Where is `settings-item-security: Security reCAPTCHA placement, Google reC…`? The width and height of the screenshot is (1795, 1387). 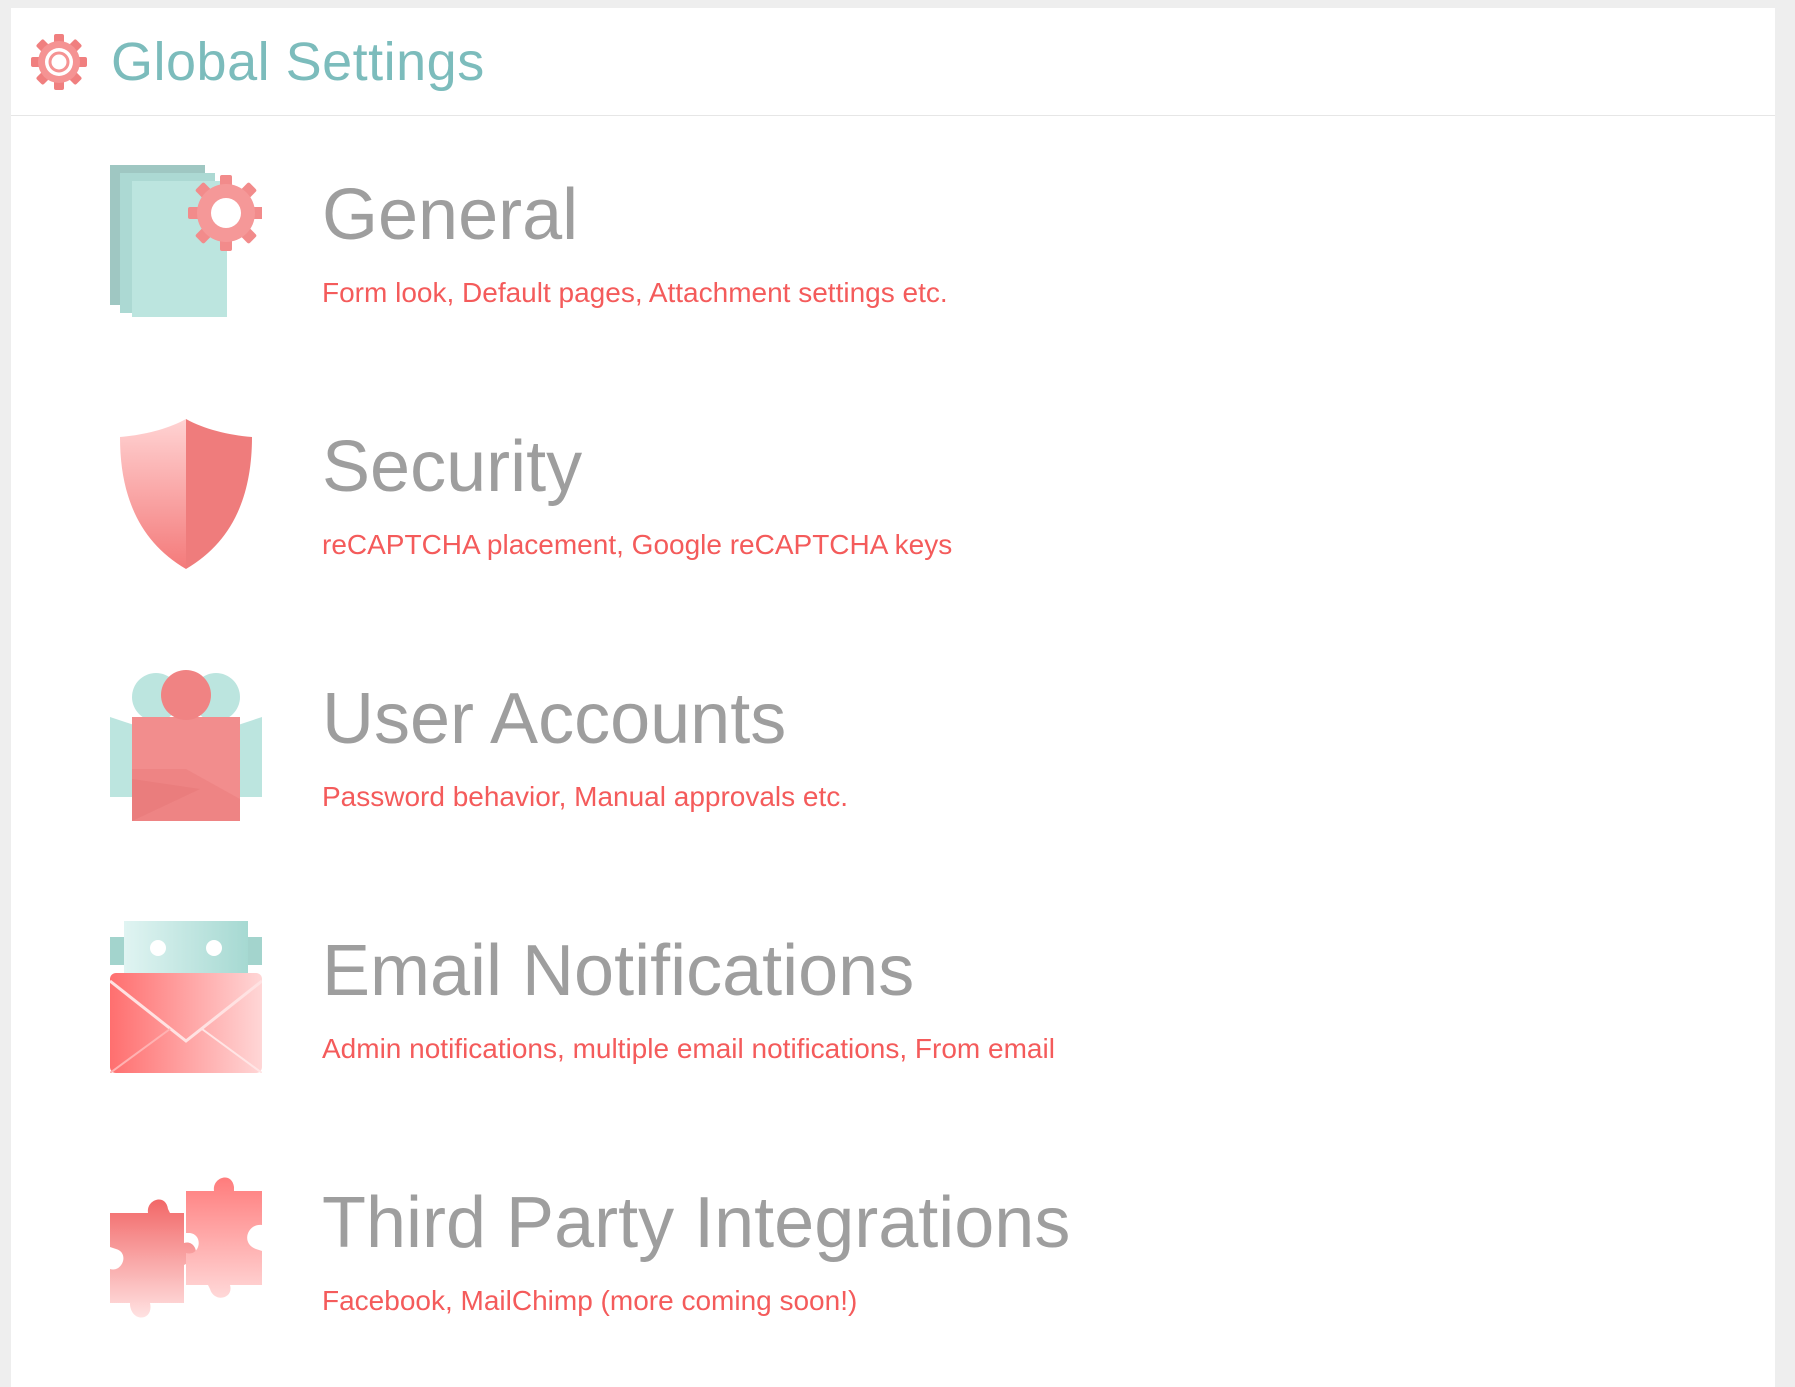 settings-item-security: Security reCAPTCHA placement, Google reC… is located at coordinates (760, 502).